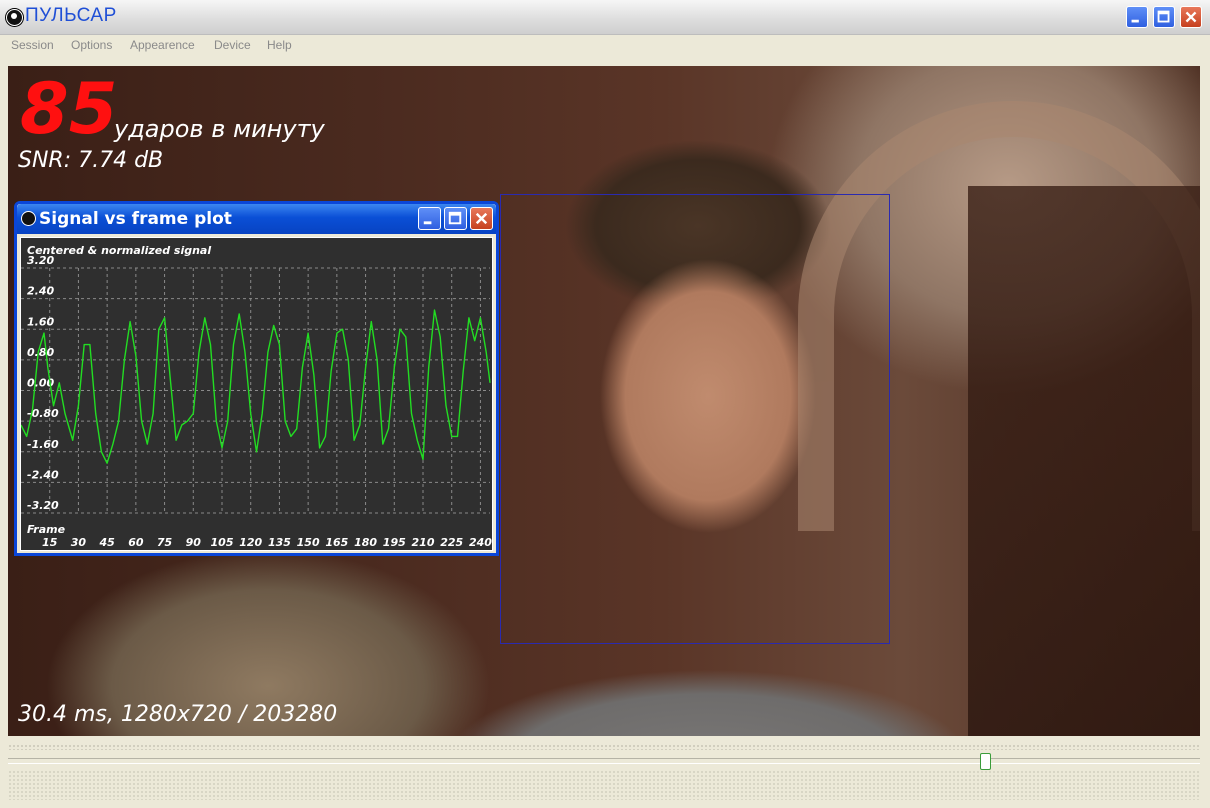 The width and height of the screenshot is (1210, 808). What do you see at coordinates (79, 542) in the screenshot?
I see `x-tick-label: 30` at bounding box center [79, 542].